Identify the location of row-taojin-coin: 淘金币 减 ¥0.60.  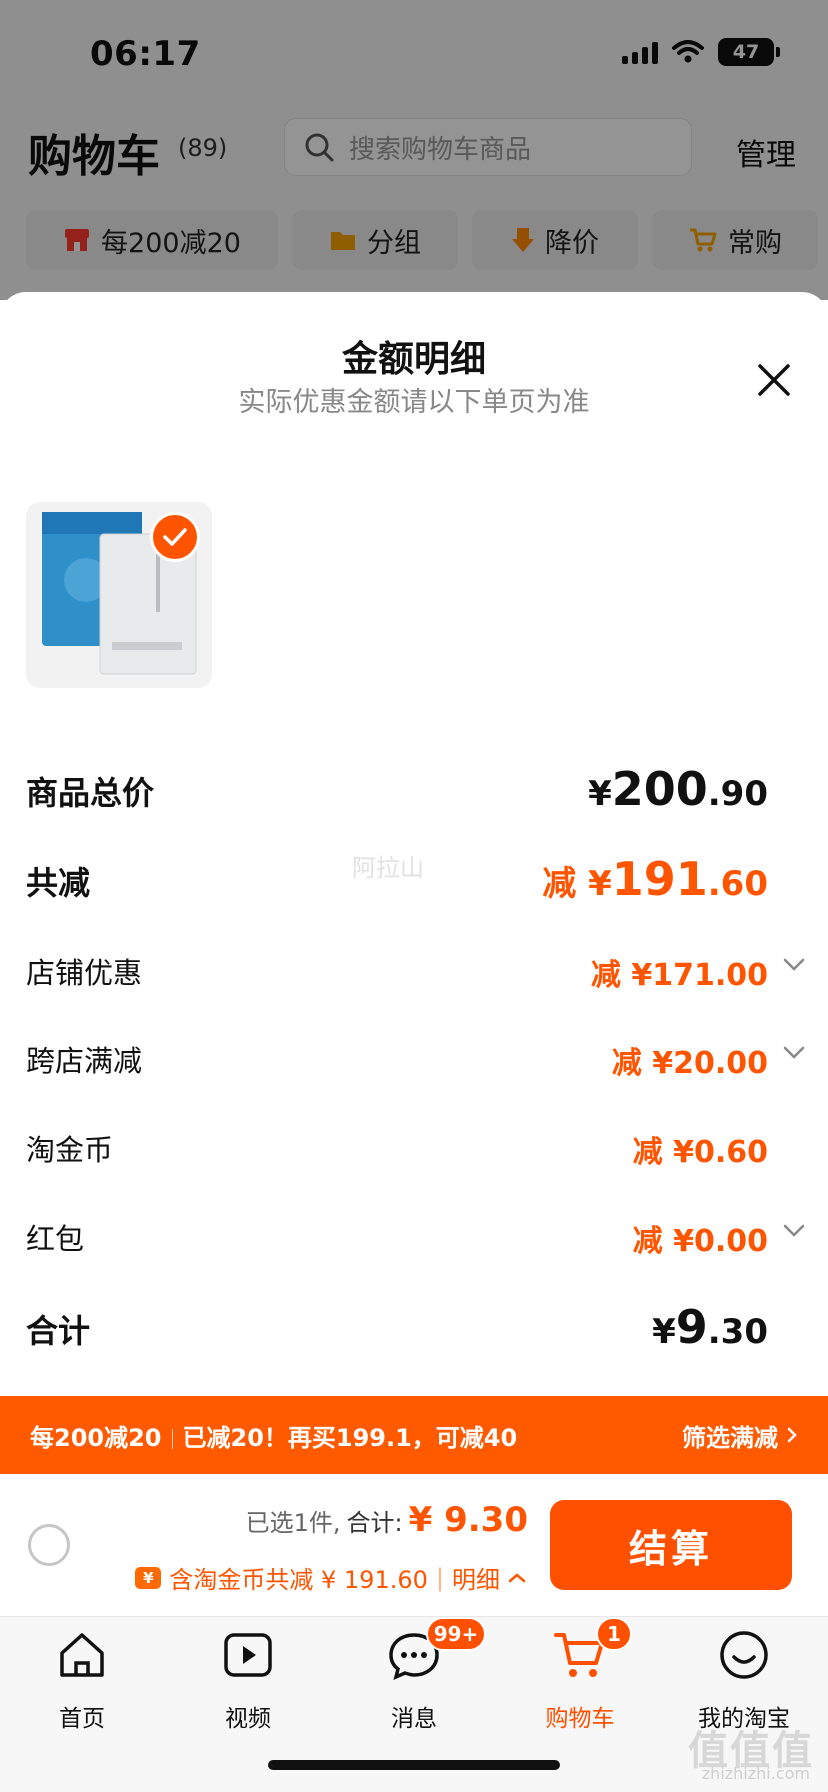
(416, 1157).